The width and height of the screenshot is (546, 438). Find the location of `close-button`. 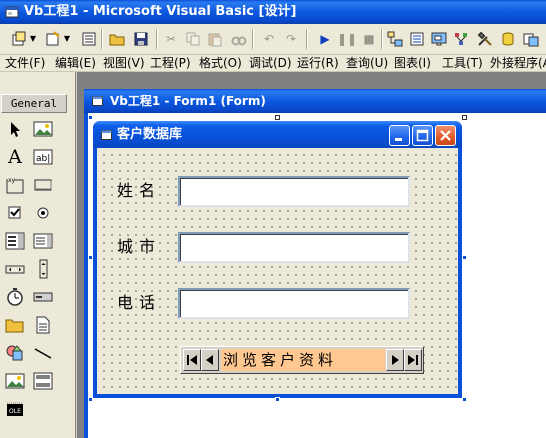

close-button is located at coordinates (445, 135).